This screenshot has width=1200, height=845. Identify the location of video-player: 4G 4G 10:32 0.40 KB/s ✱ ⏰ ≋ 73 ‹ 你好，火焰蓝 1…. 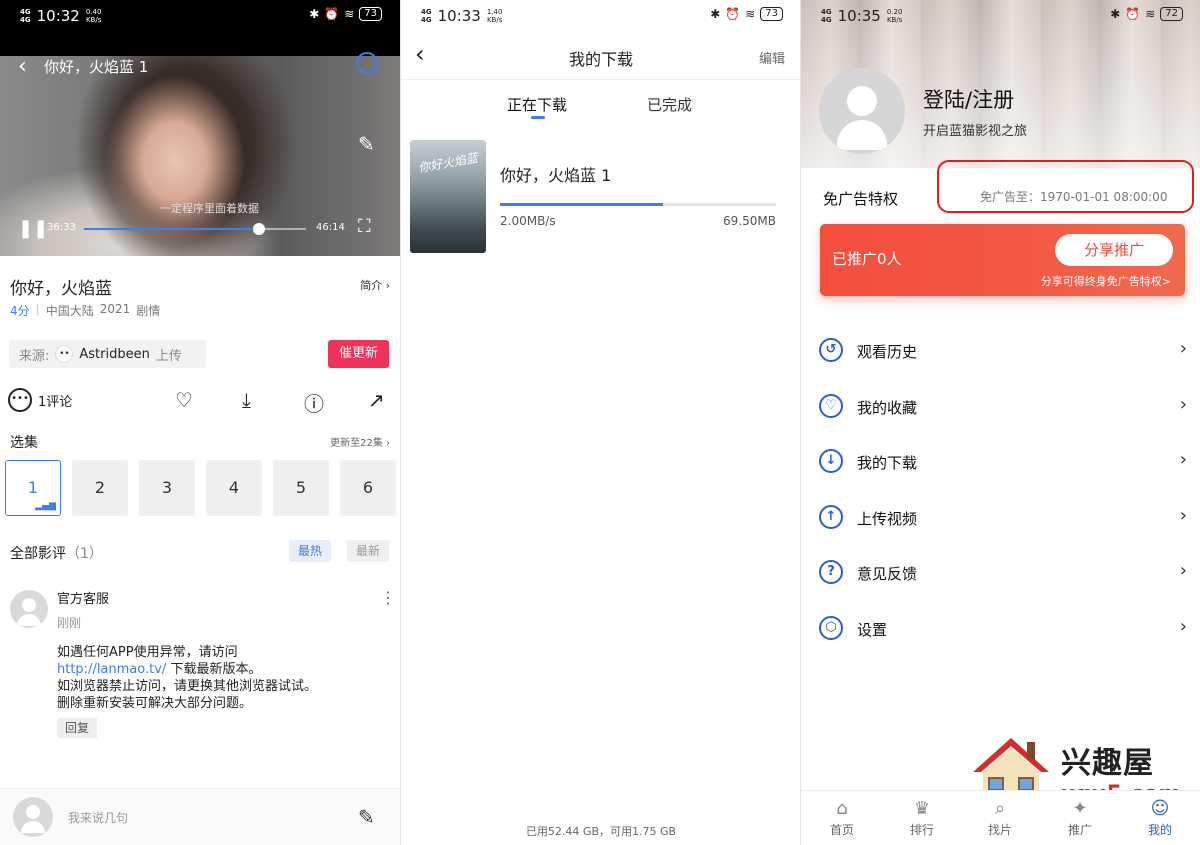
(200, 128).